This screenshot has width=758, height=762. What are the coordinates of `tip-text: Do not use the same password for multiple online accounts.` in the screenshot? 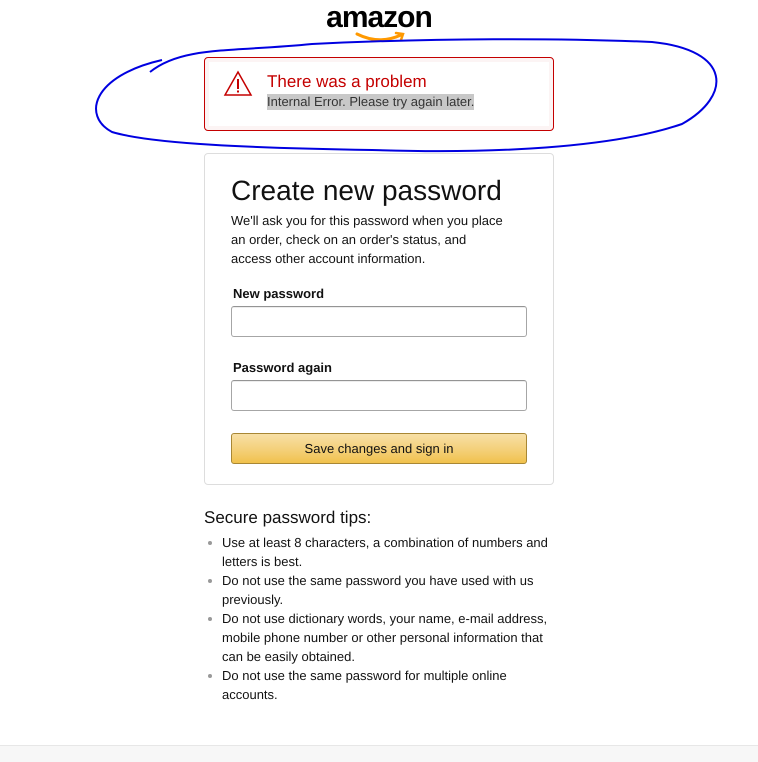 It's located at (365, 685).